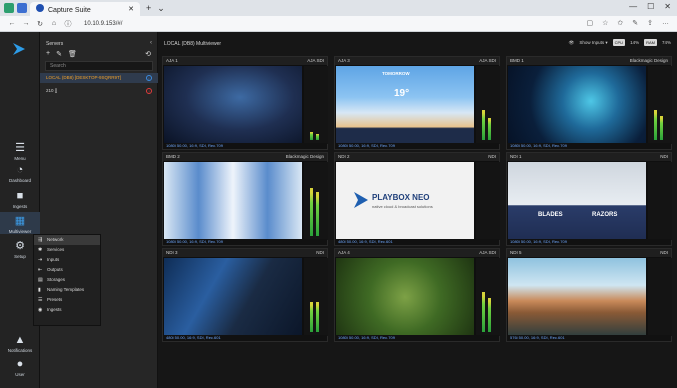  Describe the element at coordinates (633, 6) in the screenshot. I see `minimize-icon: —` at that location.